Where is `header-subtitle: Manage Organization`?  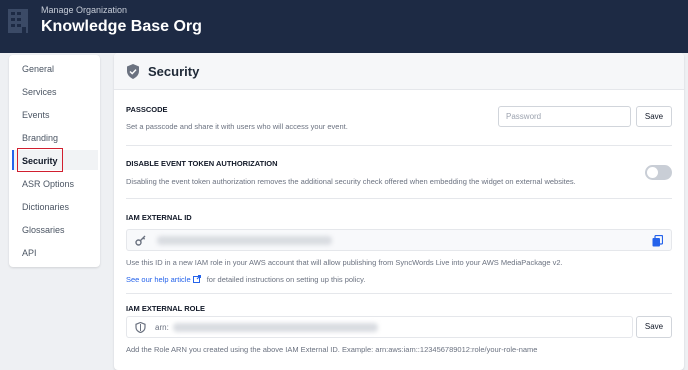
header-subtitle: Manage Organization is located at coordinates (84, 10).